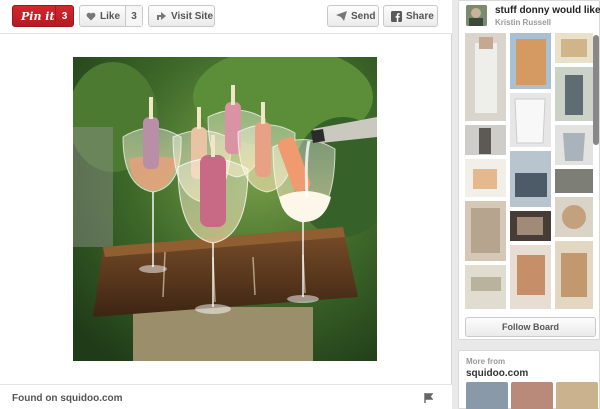 This screenshot has width=600, height=409. What do you see at coordinates (523, 22) in the screenshot?
I see `board-owner: Kristin Russell` at bounding box center [523, 22].